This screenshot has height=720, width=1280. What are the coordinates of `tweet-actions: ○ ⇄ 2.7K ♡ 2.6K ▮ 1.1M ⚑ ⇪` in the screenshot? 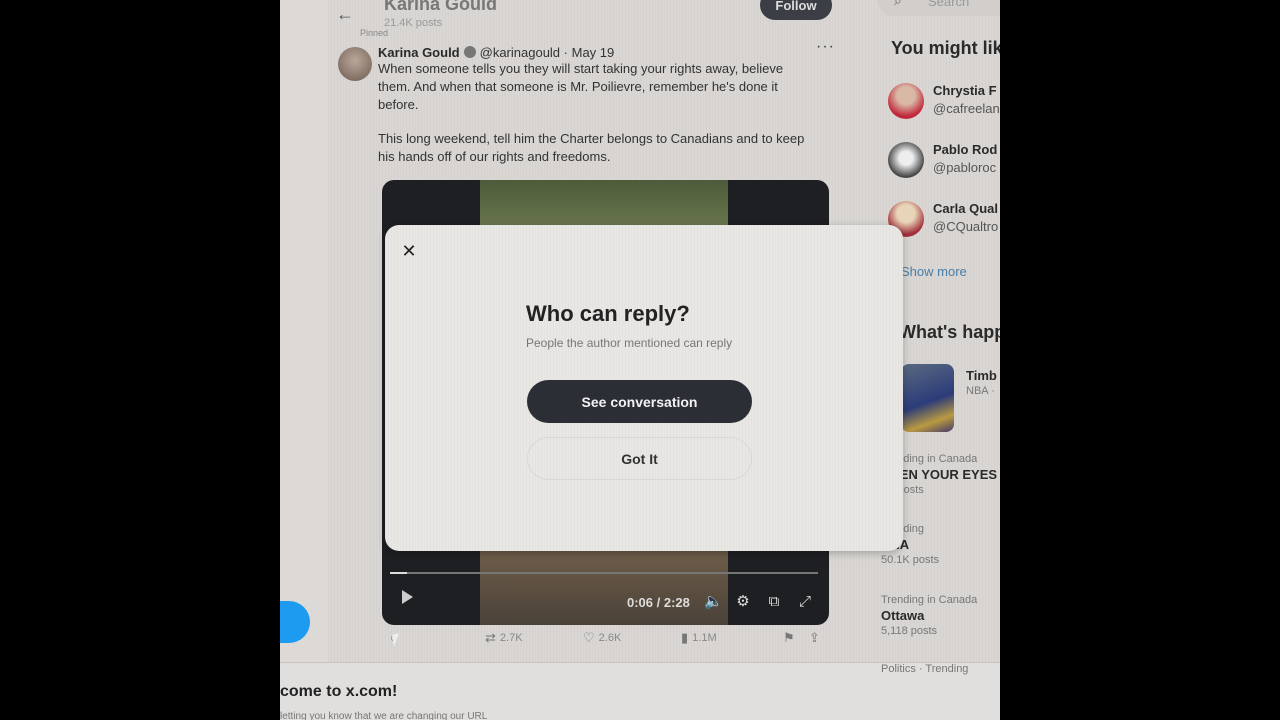 It's located at (610, 641).